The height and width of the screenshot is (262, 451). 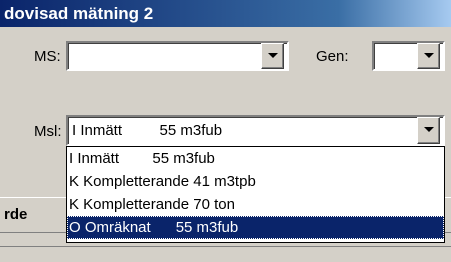 I want to click on dropdown-option-selected: O Omräknat 55 m3fub, so click(x=255, y=227).